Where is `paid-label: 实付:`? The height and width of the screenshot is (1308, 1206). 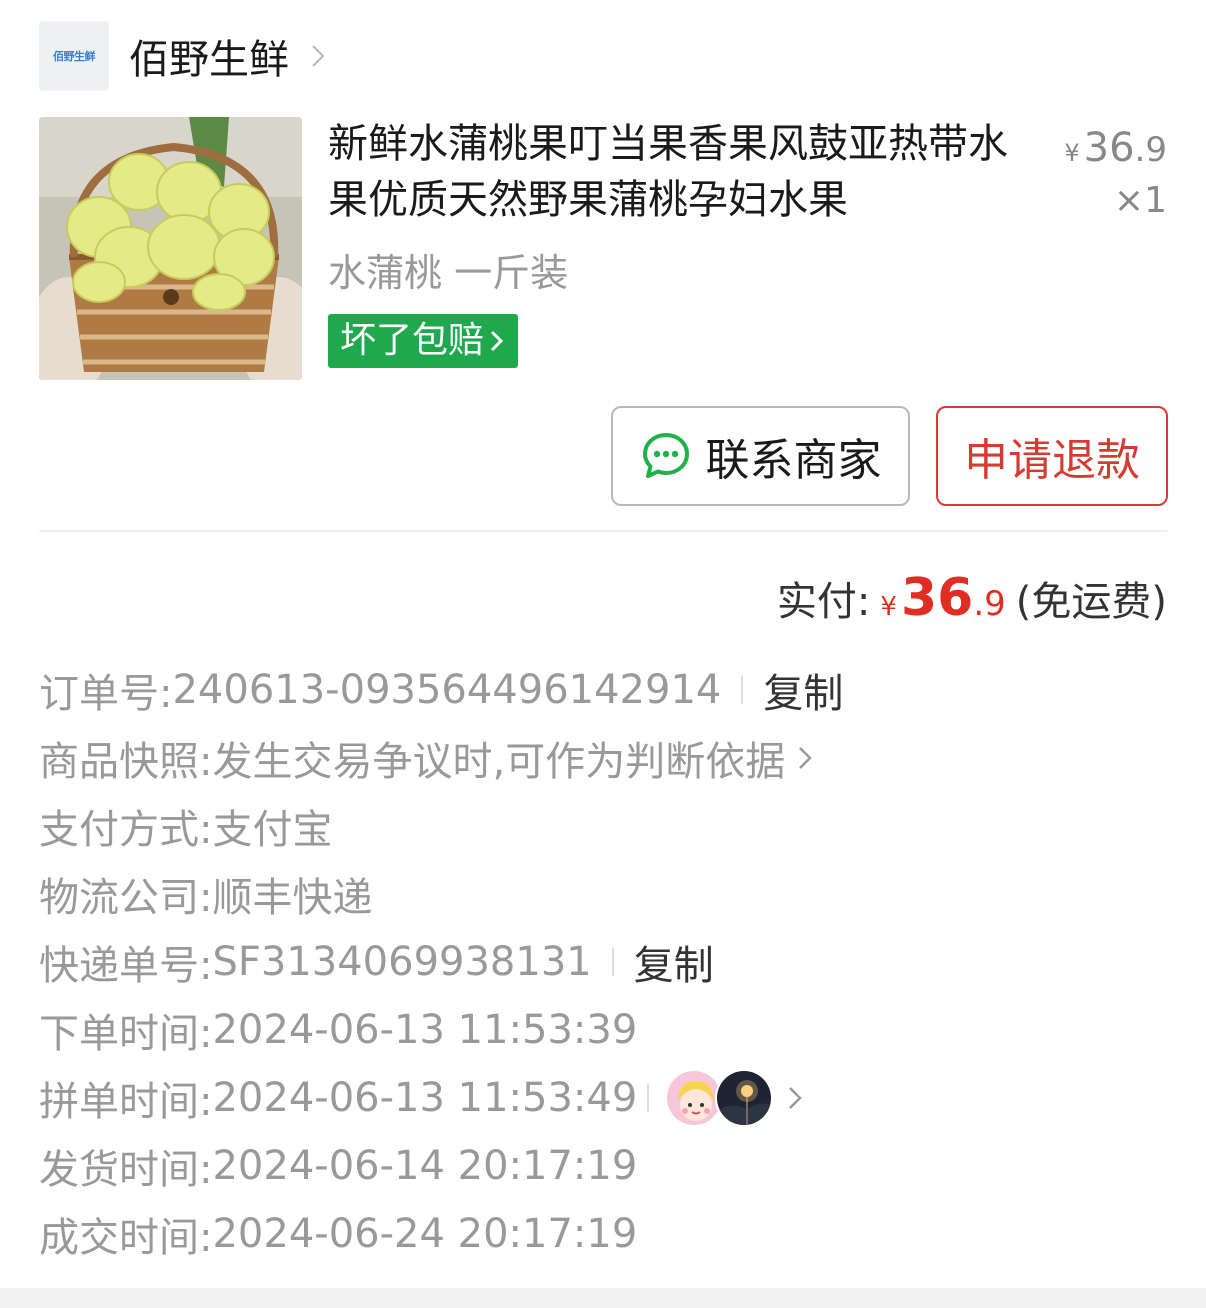 paid-label: 实付: is located at coordinates (823, 602).